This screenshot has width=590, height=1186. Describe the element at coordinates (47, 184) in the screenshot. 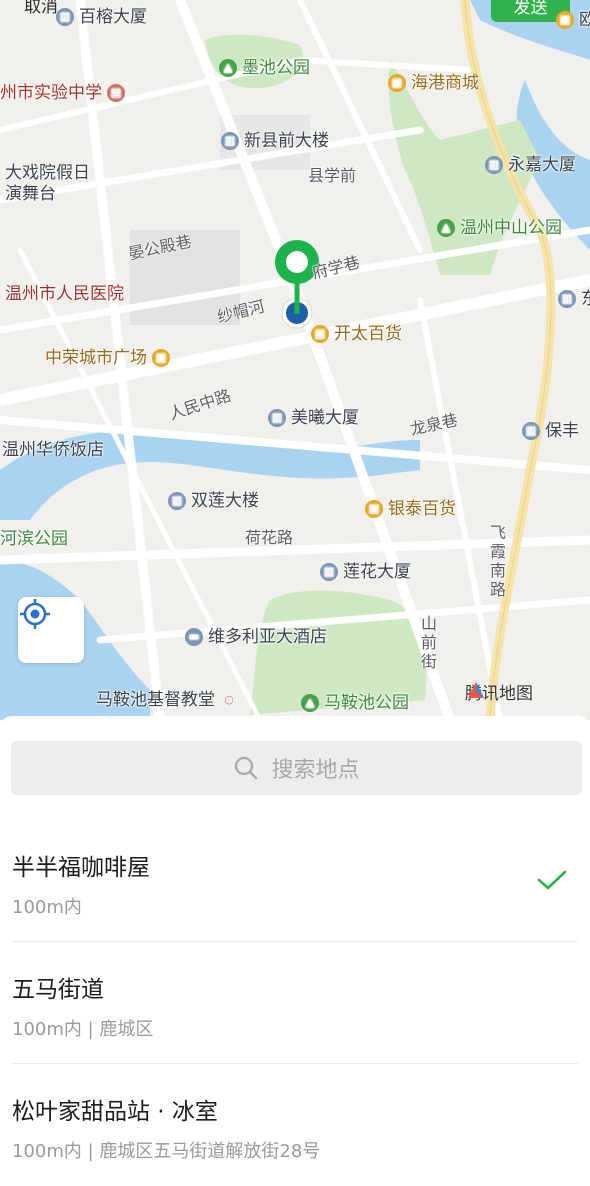

I see `poi-theatre: 大戏院假日 演舞台` at that location.